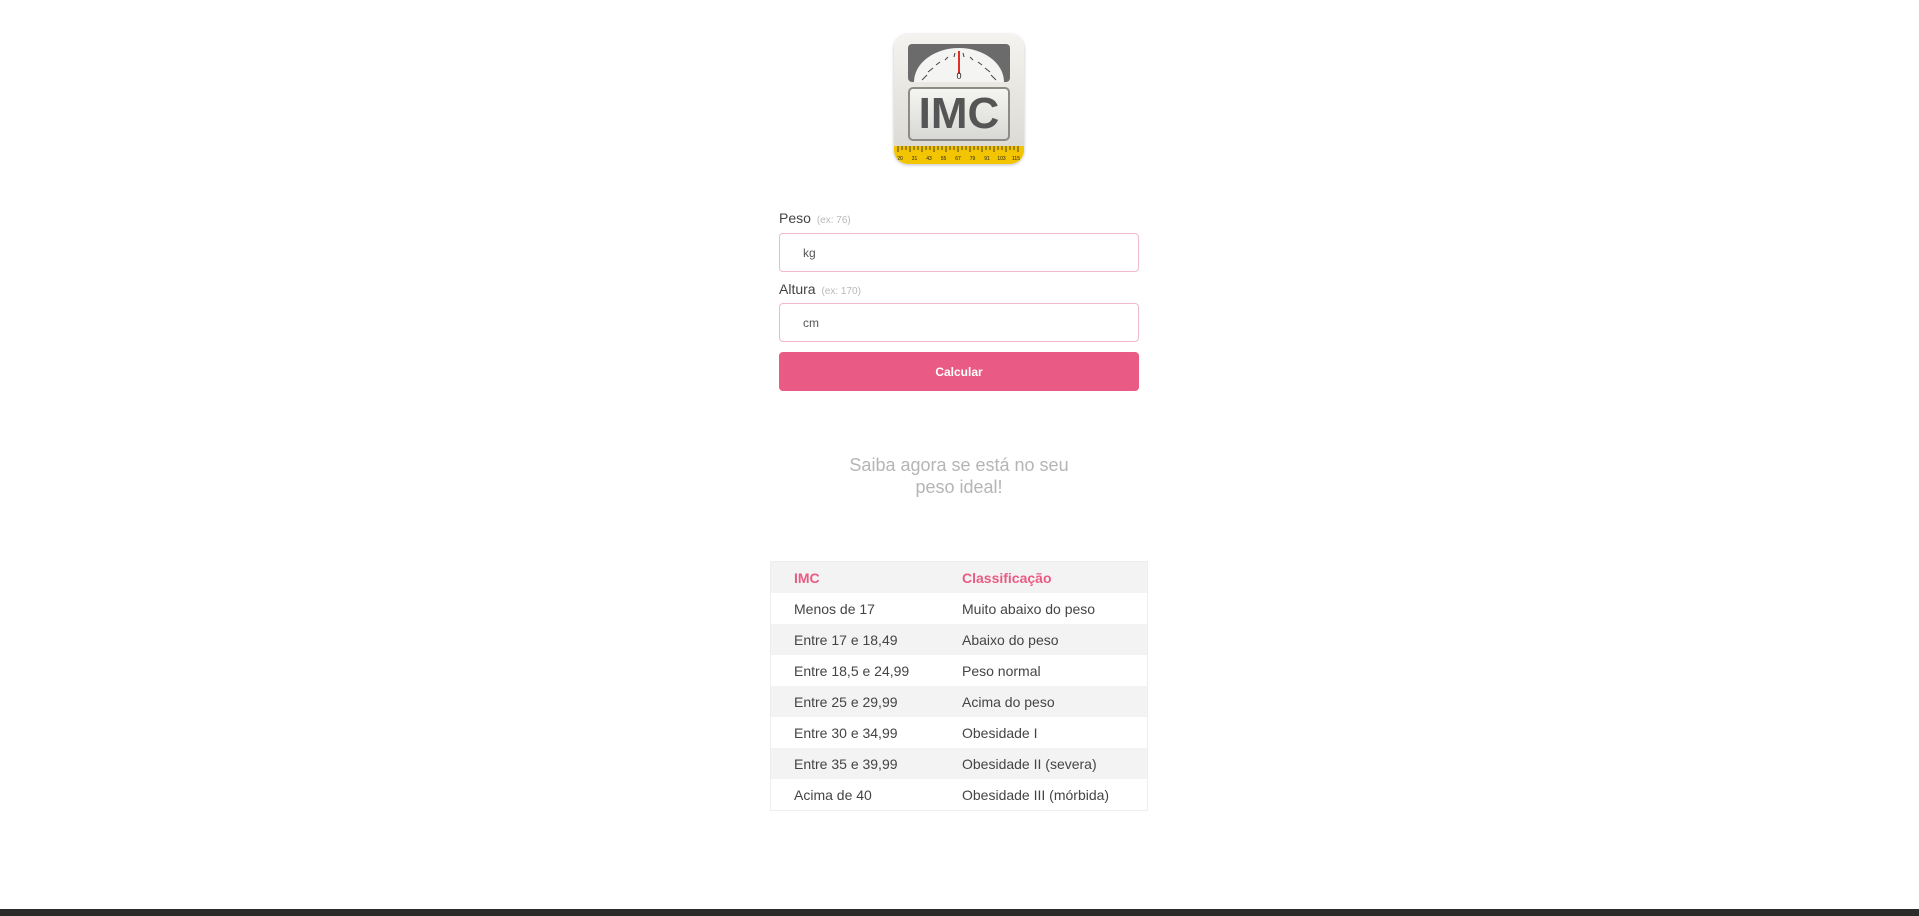  I want to click on peso-hint: (ex: 76), so click(833, 220).